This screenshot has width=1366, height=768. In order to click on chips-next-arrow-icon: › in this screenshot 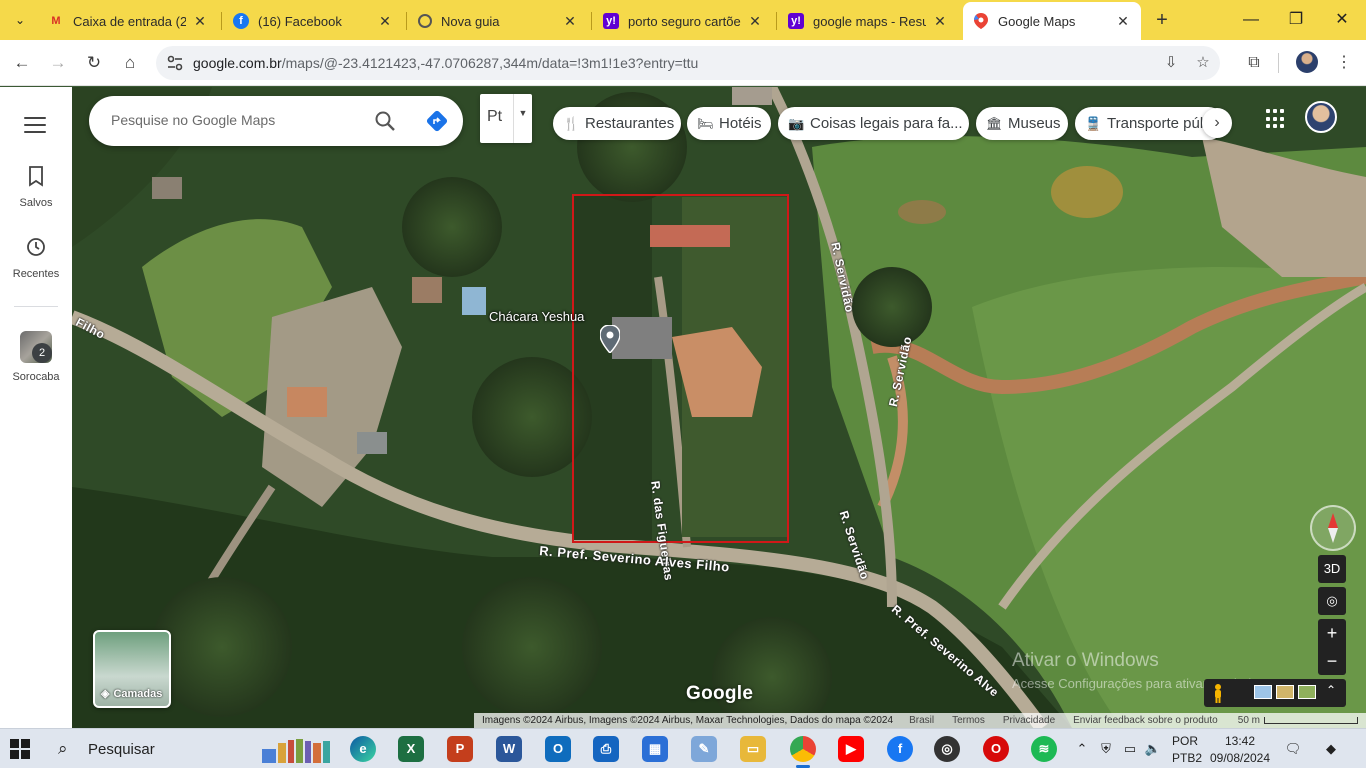, I will do `click(1217, 123)`.